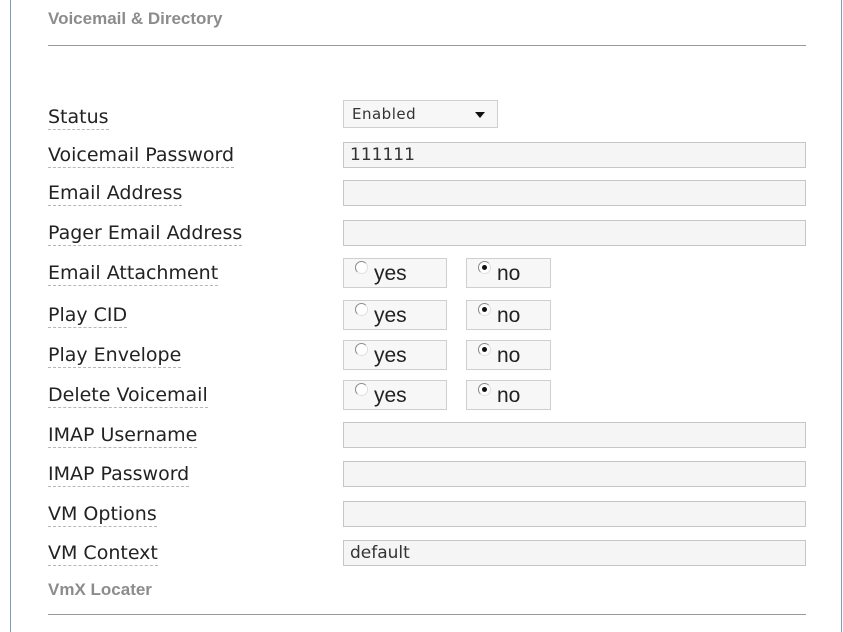 The height and width of the screenshot is (632, 843). I want to click on section-divider, so click(427, 45).